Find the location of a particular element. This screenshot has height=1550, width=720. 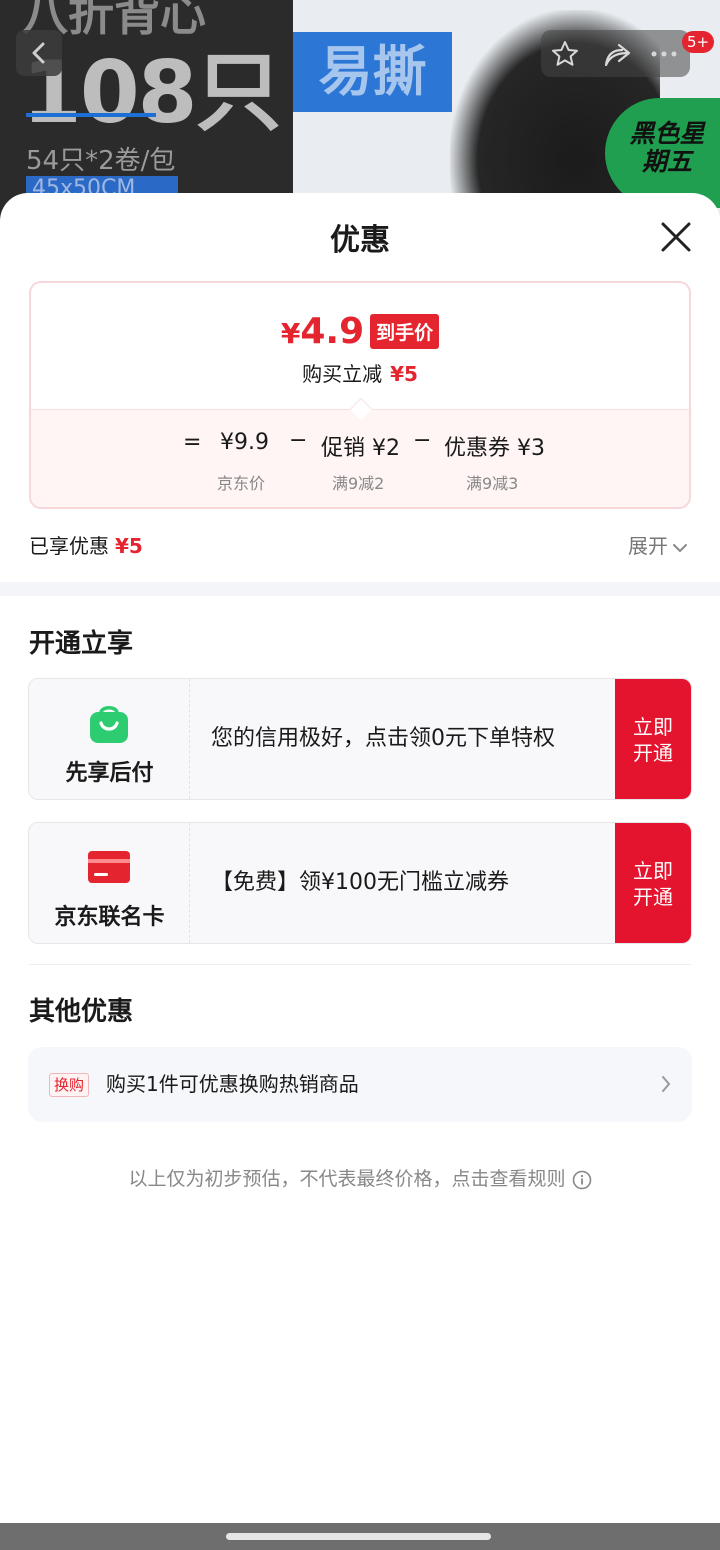

offer-name-pay-later: 先享后付 is located at coordinates (109, 773).